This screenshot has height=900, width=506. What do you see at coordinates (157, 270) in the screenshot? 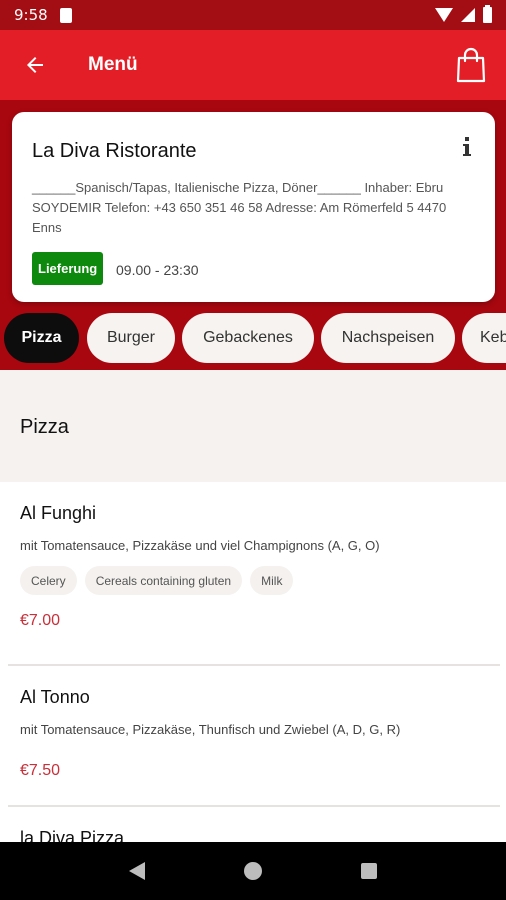
I see `opening-hours: 09.00 - 23:30` at bounding box center [157, 270].